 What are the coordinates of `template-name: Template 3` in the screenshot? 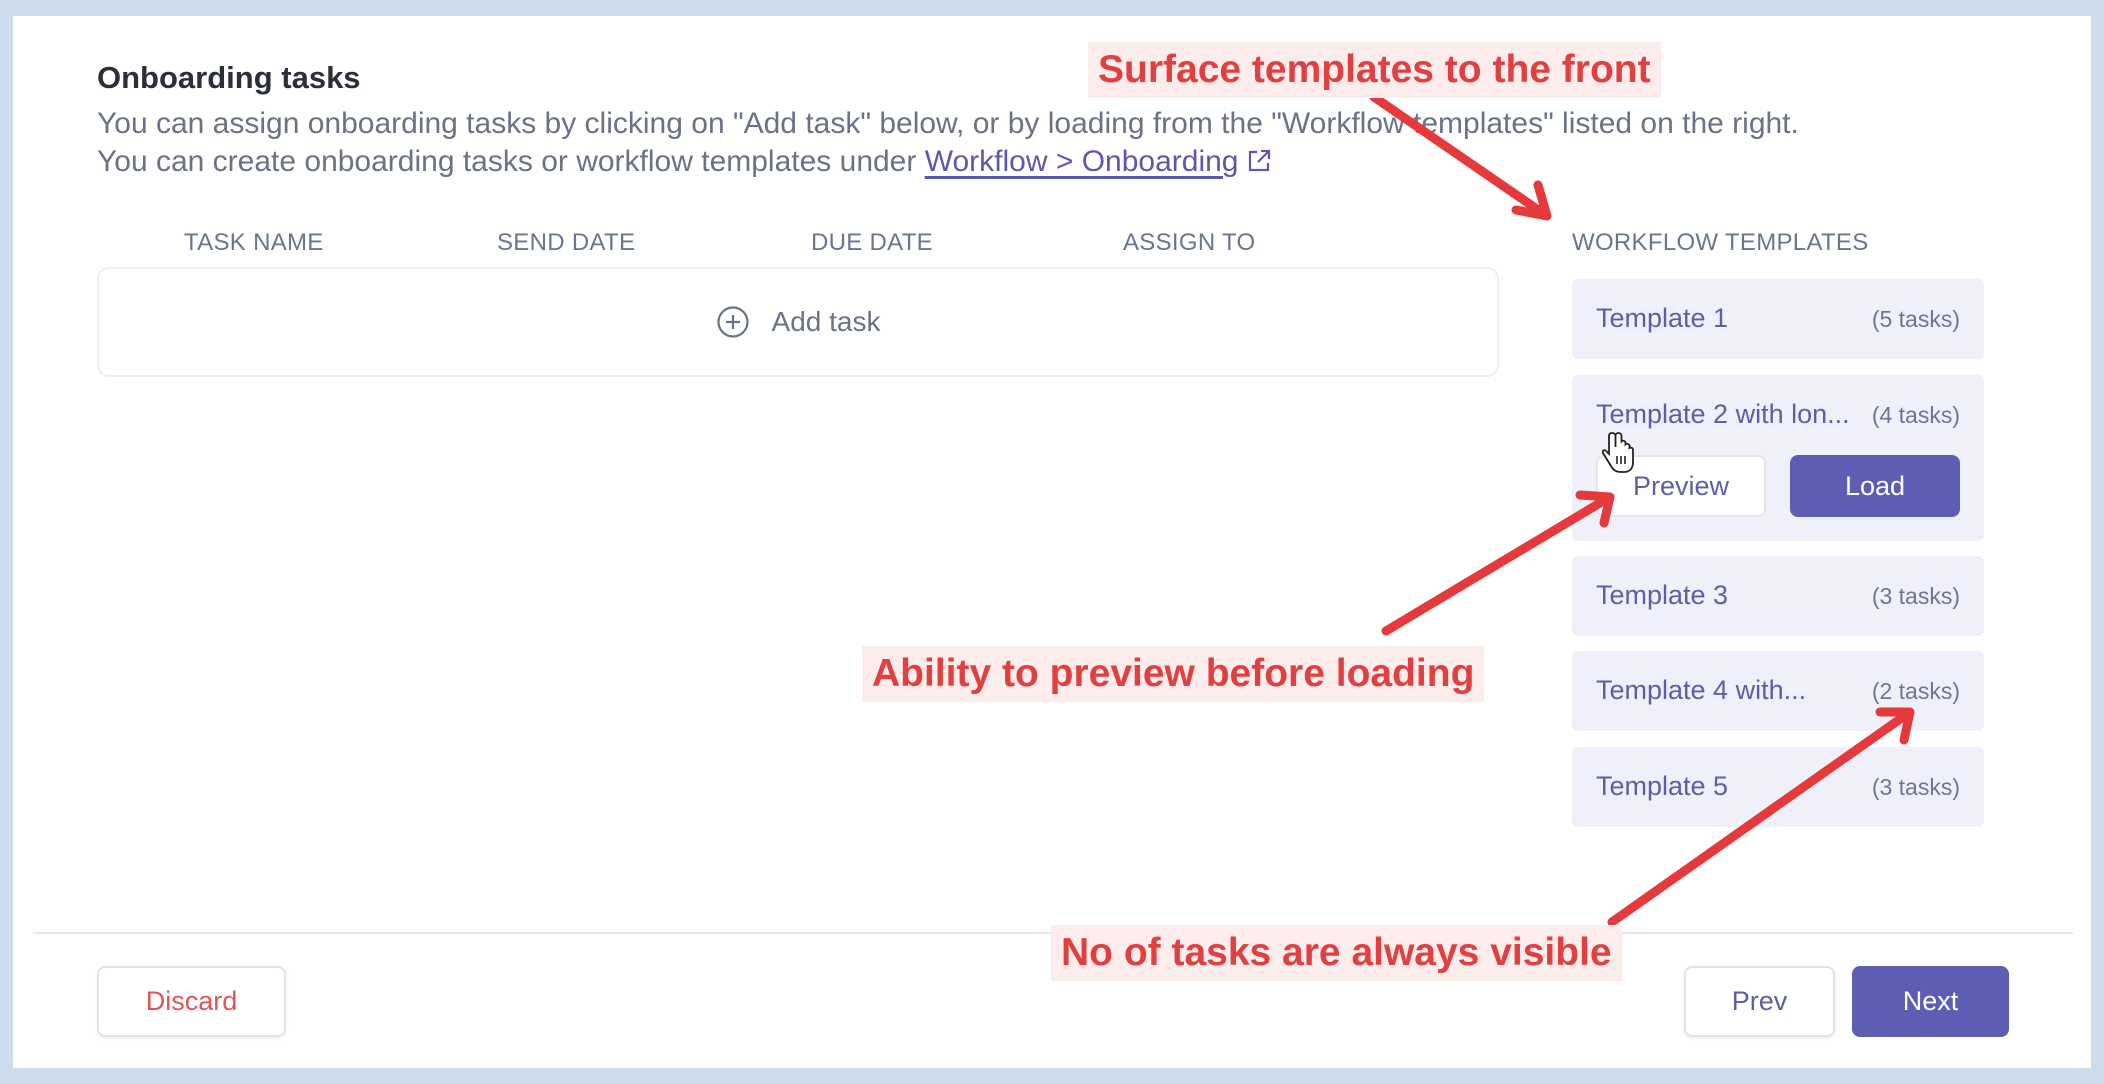 It's located at (1662, 595).